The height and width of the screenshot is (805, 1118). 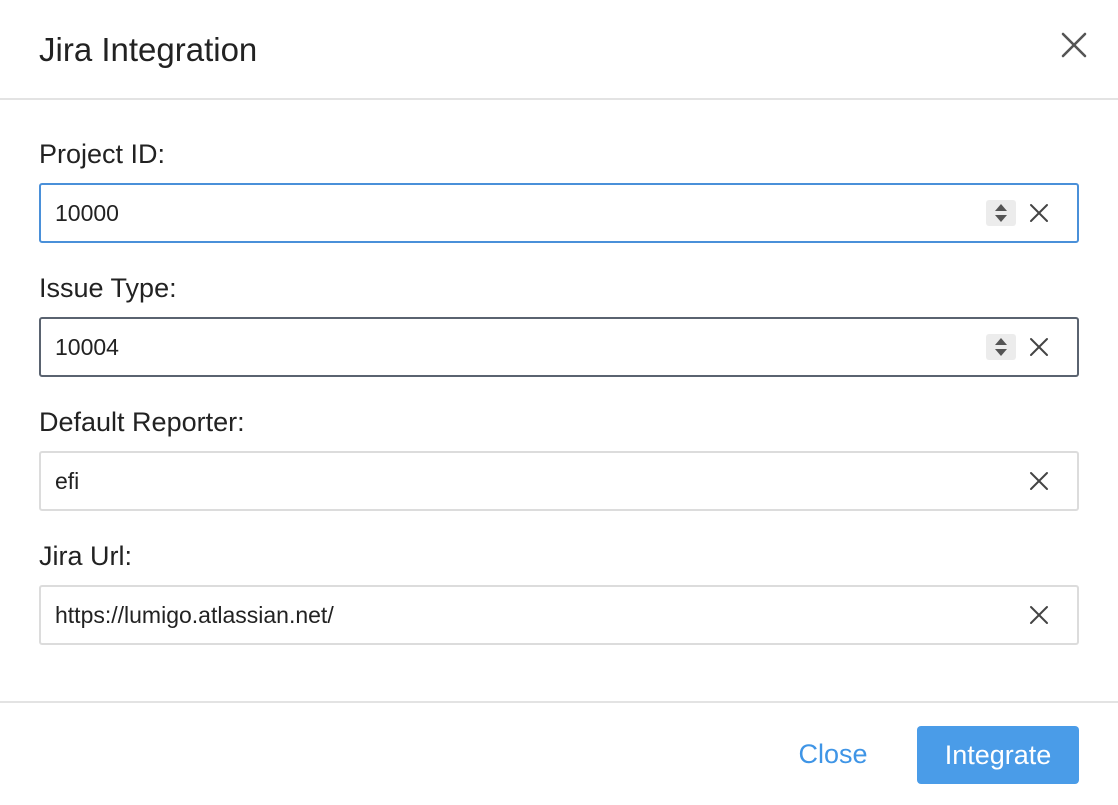 What do you see at coordinates (559, 50) in the screenshot?
I see `dialog-header: Jira Integration` at bounding box center [559, 50].